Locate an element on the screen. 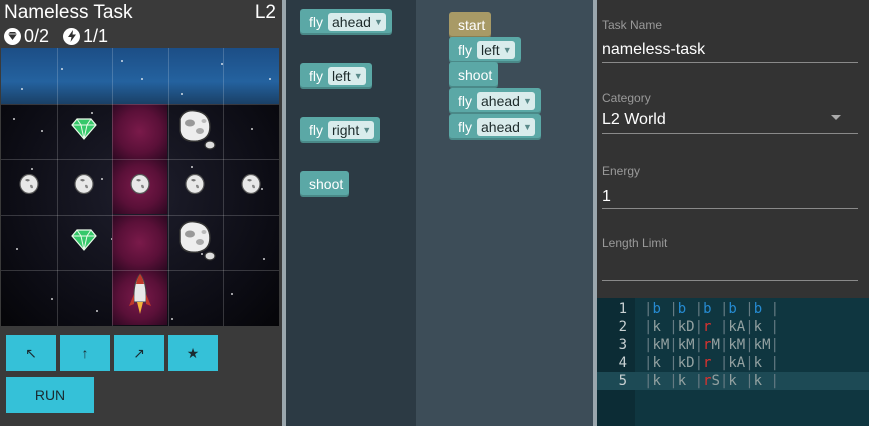  energy-value: 1/1 is located at coordinates (96, 35).